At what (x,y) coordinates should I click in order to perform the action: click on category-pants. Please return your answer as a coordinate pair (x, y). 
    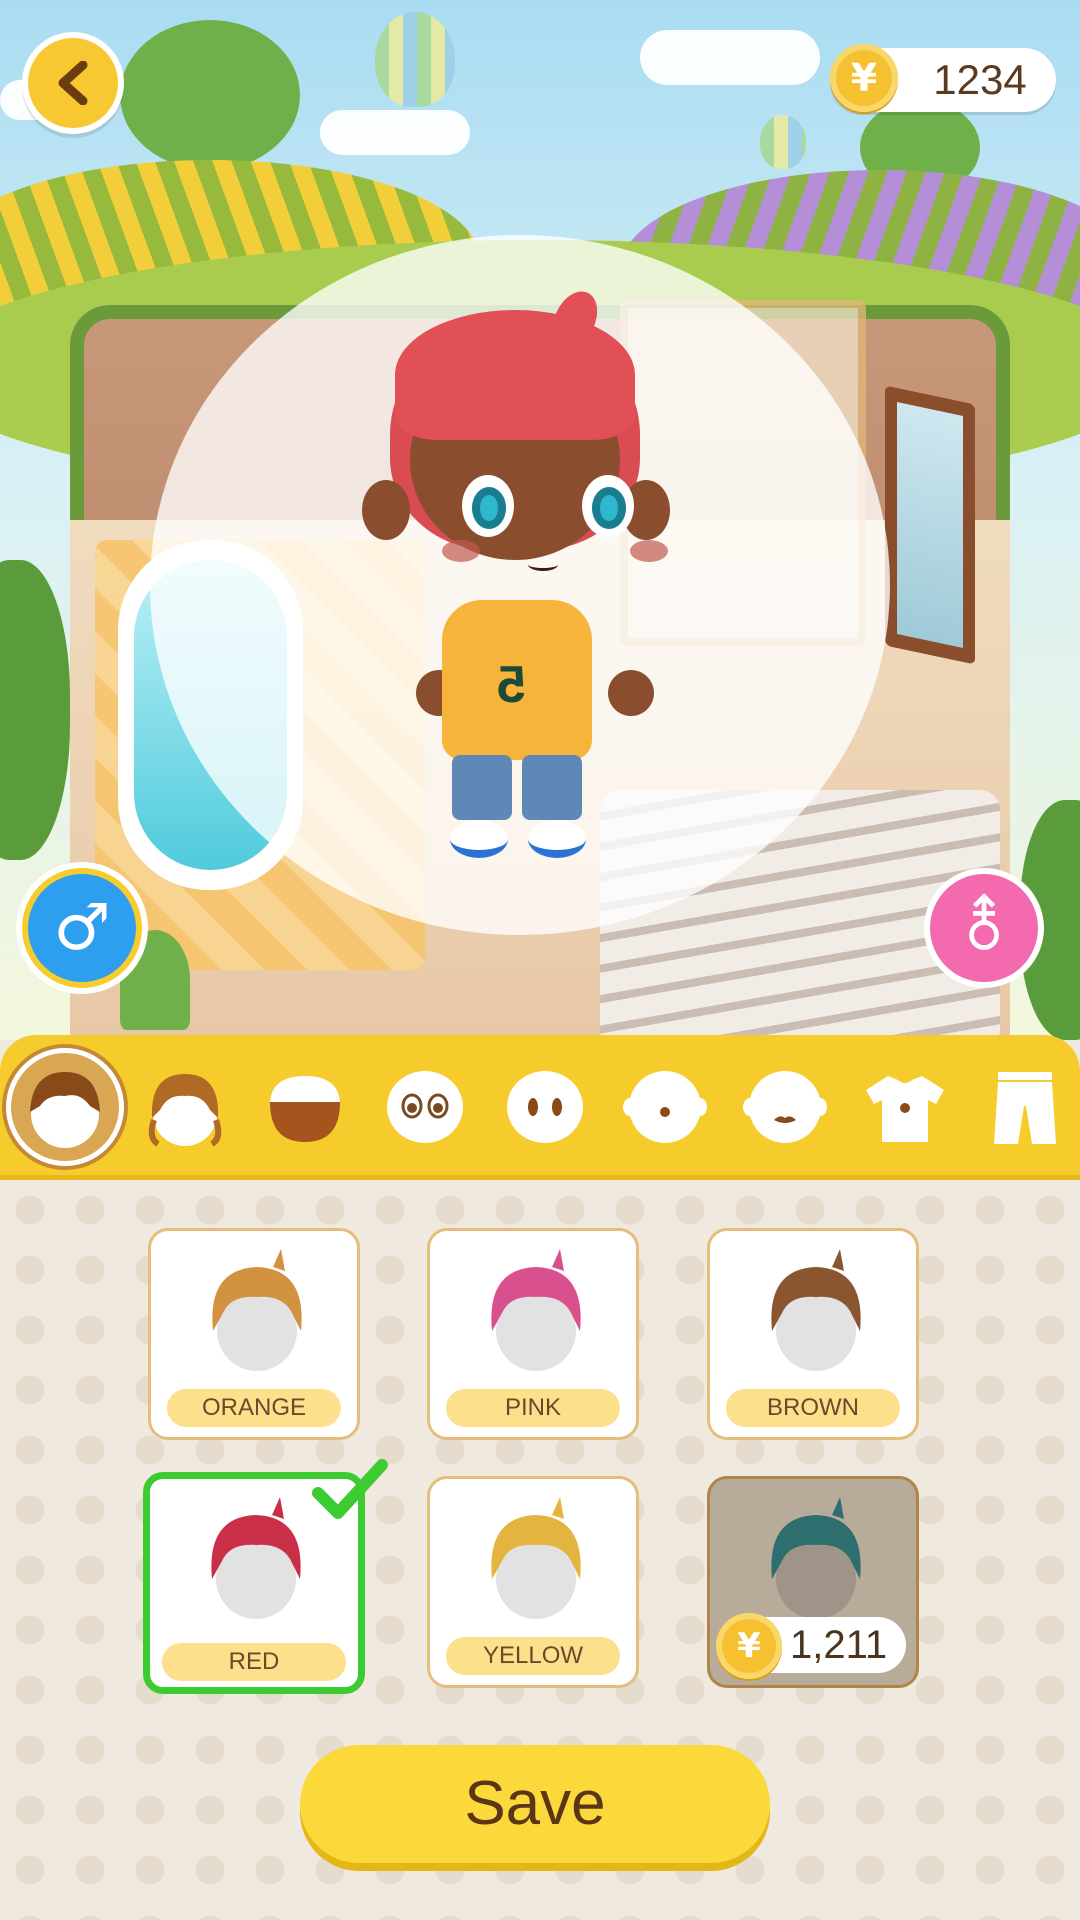
    Looking at the image, I should click on (1023, 1107).